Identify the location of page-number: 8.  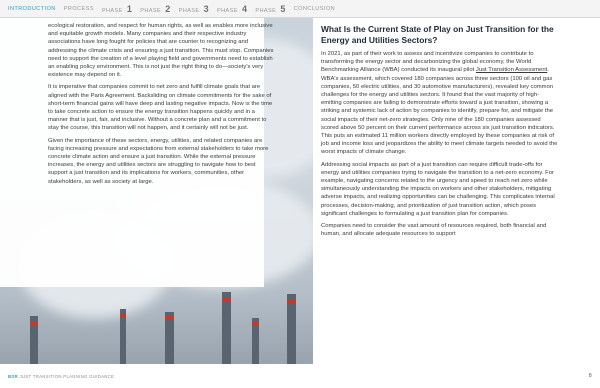
(590, 376).